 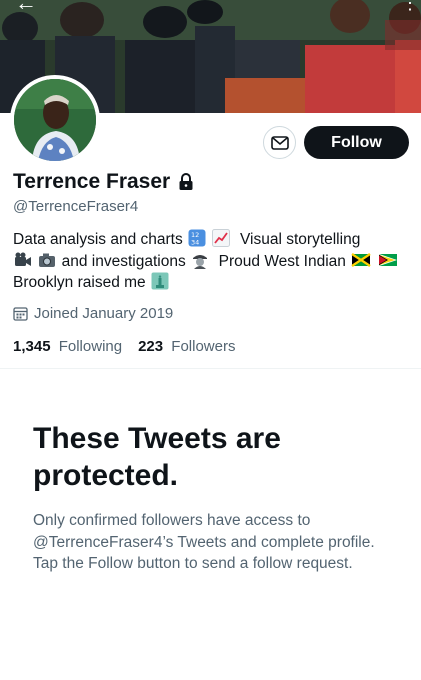 I want to click on bio-text-5: Brooklyn raised me, so click(x=79, y=282).